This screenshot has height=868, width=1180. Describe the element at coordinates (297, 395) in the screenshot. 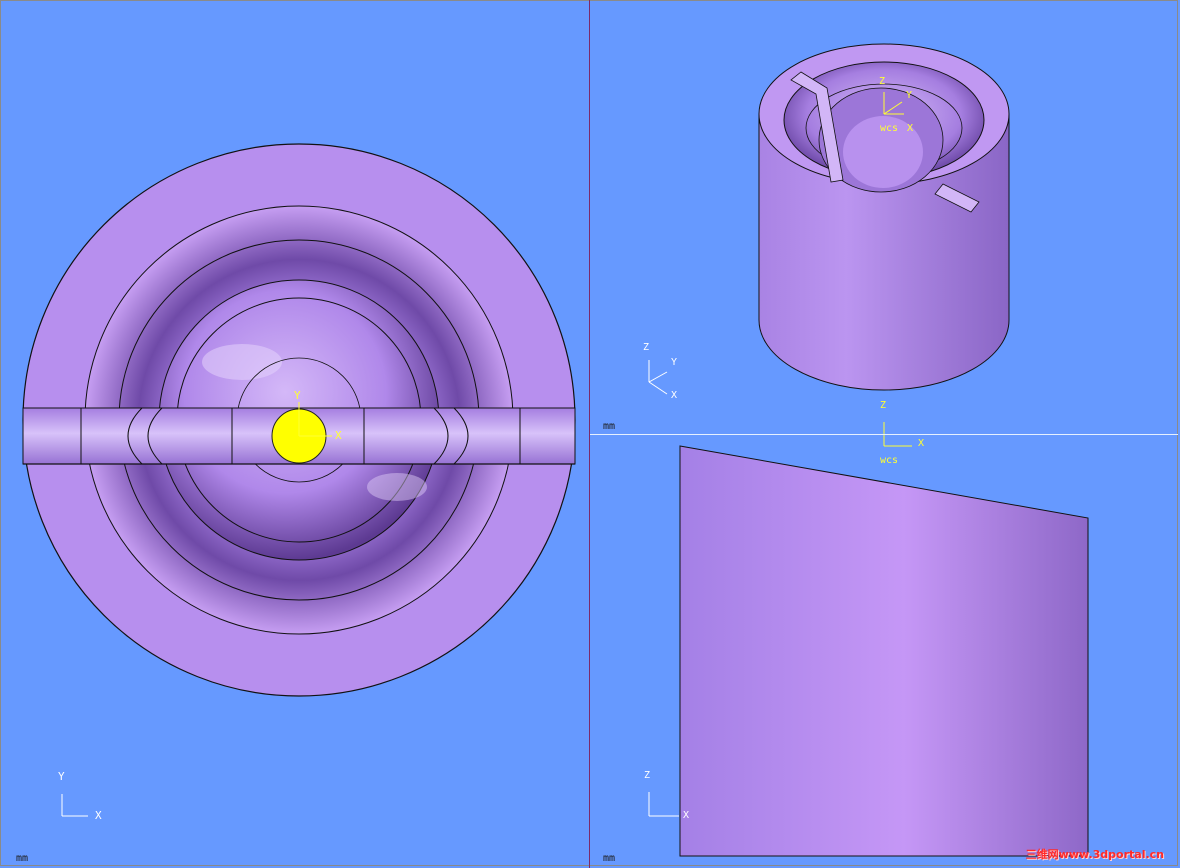

I see `origin-y-label: Y` at that location.